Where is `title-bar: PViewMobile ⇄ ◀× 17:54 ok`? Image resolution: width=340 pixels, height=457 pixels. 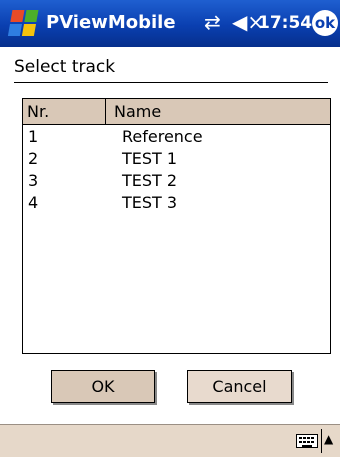
title-bar: PViewMobile ⇄ ◀× 17:54 ok is located at coordinates (170, 23).